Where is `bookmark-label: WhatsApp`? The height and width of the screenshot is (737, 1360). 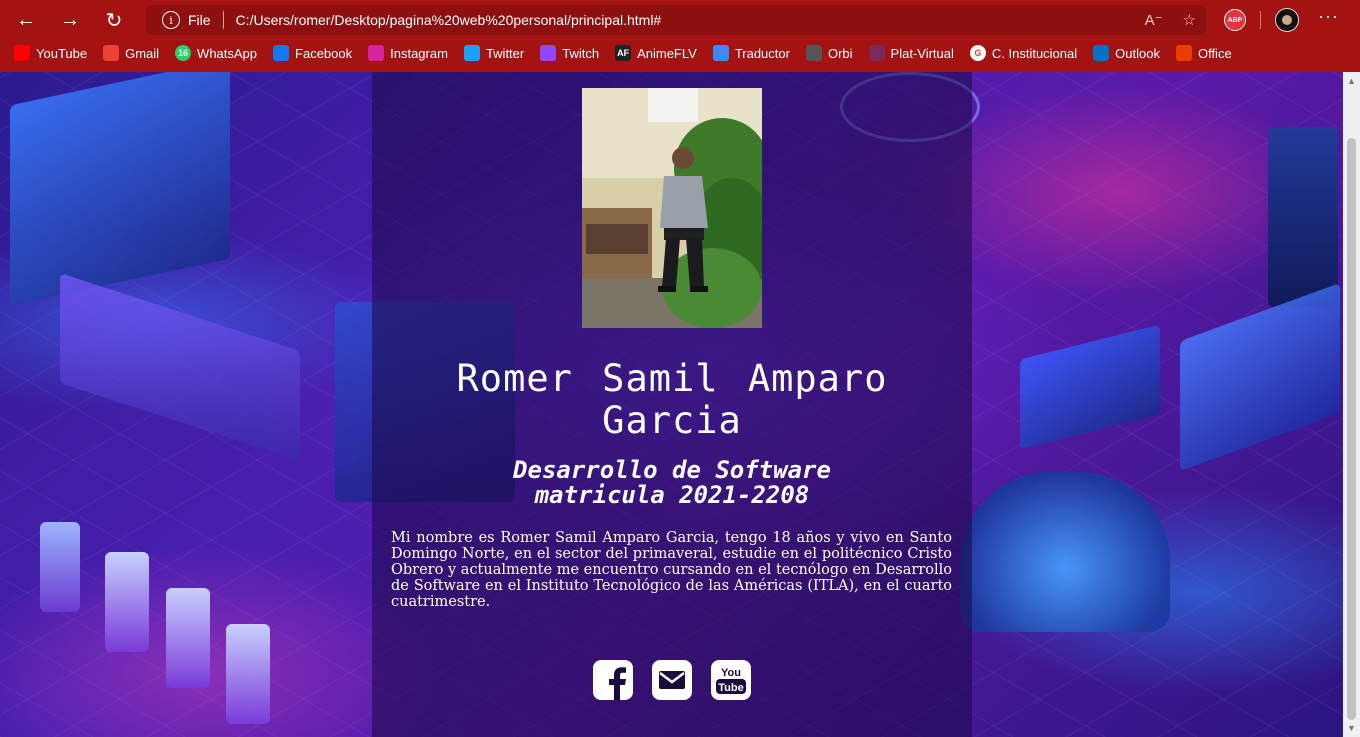 bookmark-label: WhatsApp is located at coordinates (227, 53).